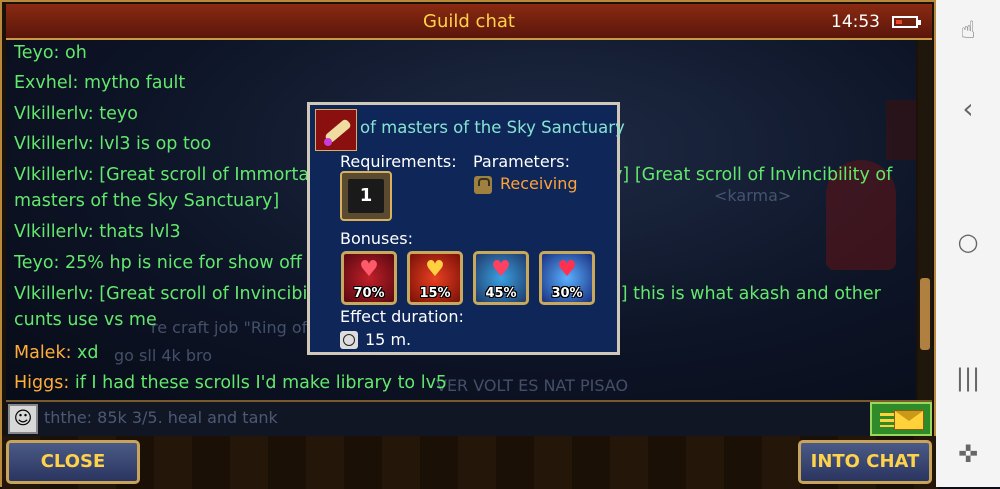 Image resolution: width=1000 pixels, height=489 pixels. I want to click on bonus-slot: ♥ 15%, so click(435, 278).